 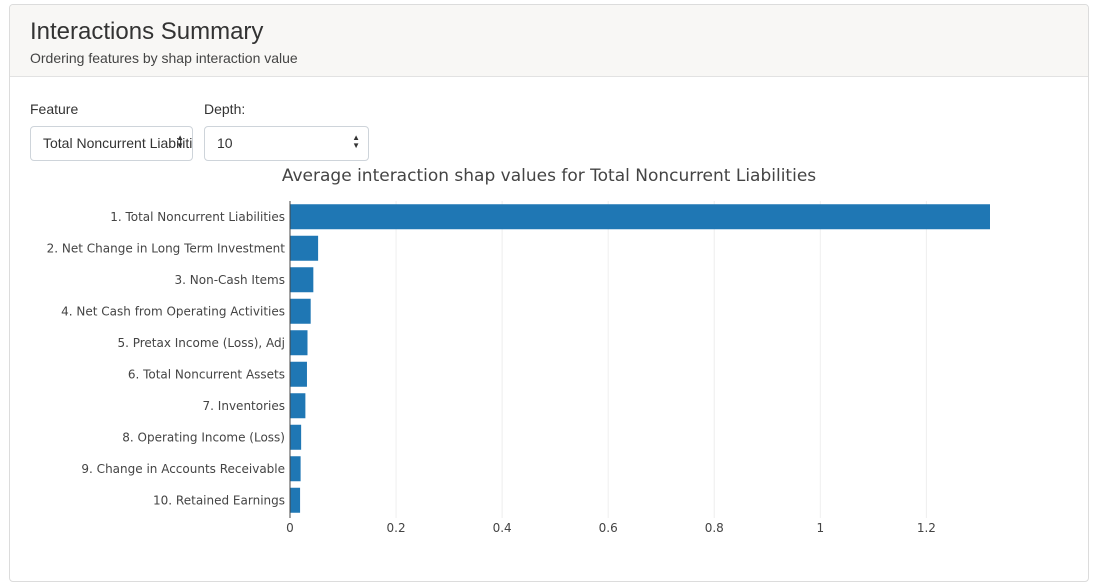 I want to click on x-tick-label: 1, so click(x=820, y=528).